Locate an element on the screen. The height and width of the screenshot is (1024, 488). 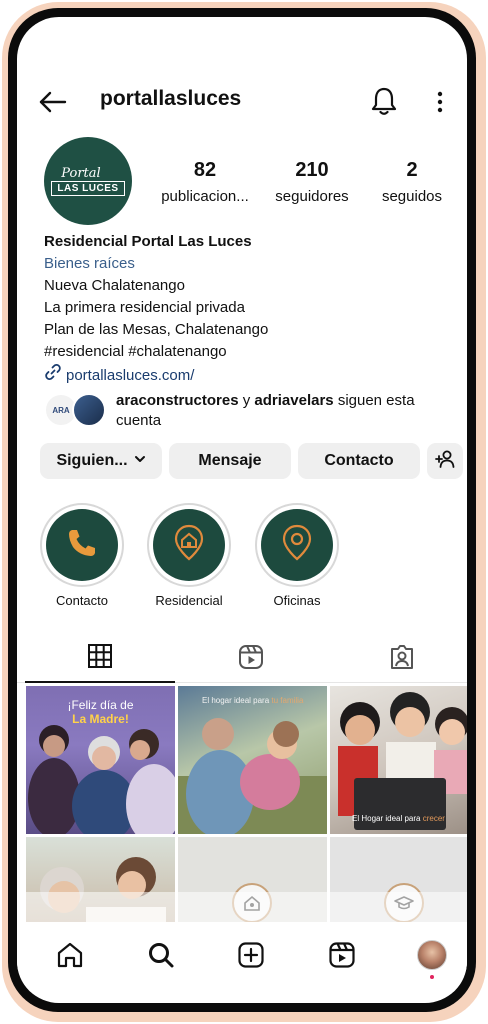
link-icon is located at coordinates (53, 375).